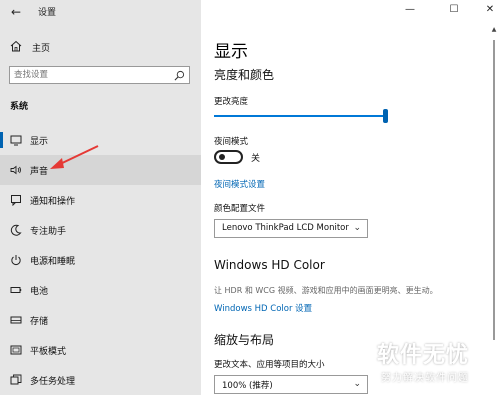 This screenshot has width=500, height=395. Describe the element at coordinates (100, 170) in the screenshot. I see `sidebar-item-sound: 声音` at that location.